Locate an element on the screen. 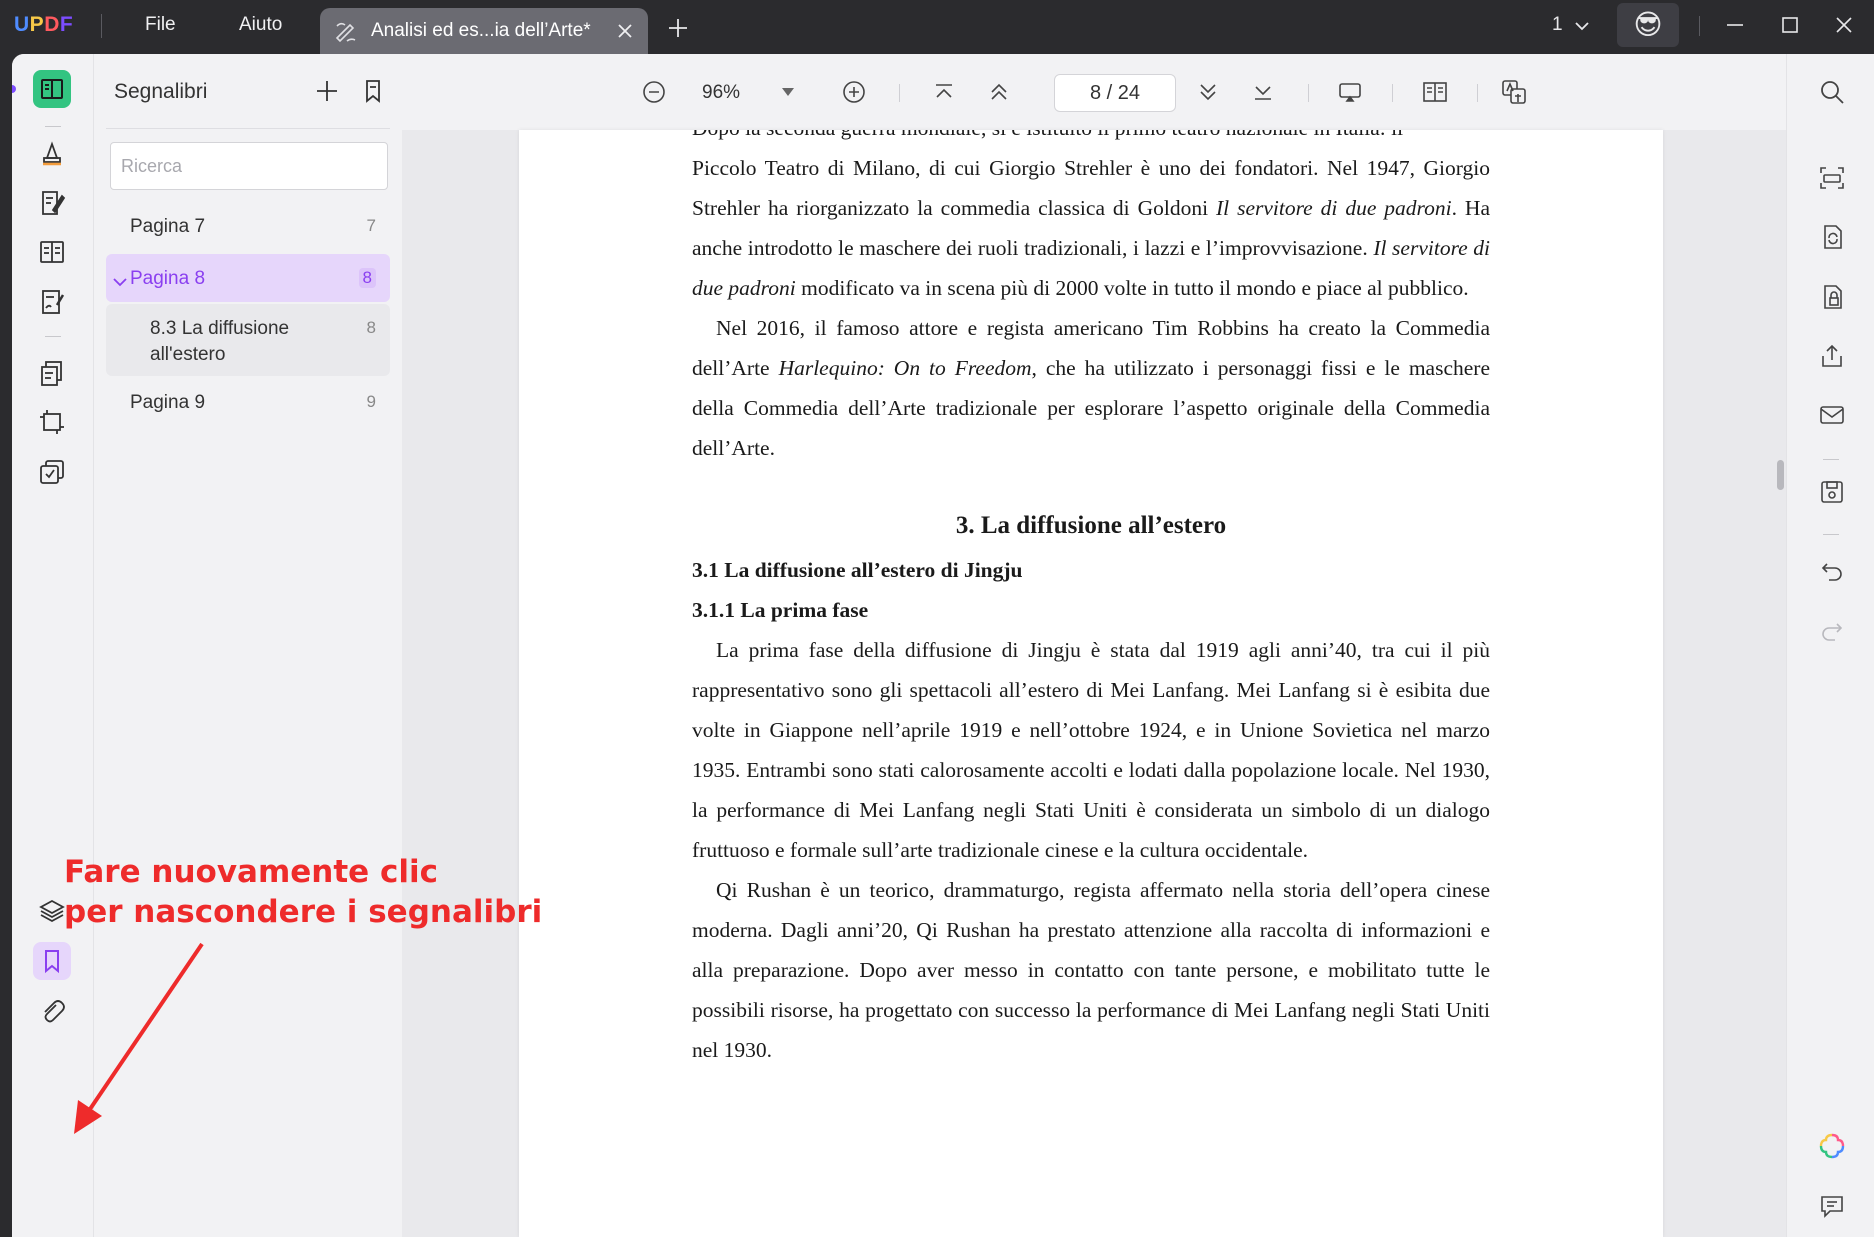 The height and width of the screenshot is (1237, 1874). bookmark-label: Pagina 8 is located at coordinates (168, 278).